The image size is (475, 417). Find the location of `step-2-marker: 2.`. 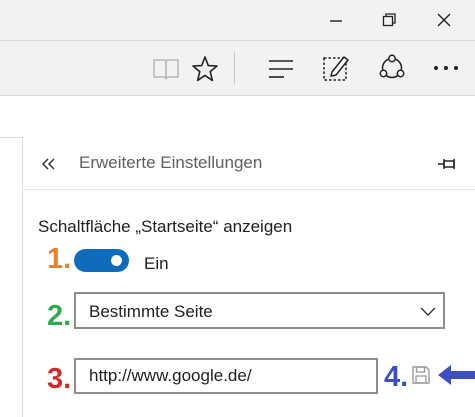

step-2-marker: 2. is located at coordinates (59, 316).